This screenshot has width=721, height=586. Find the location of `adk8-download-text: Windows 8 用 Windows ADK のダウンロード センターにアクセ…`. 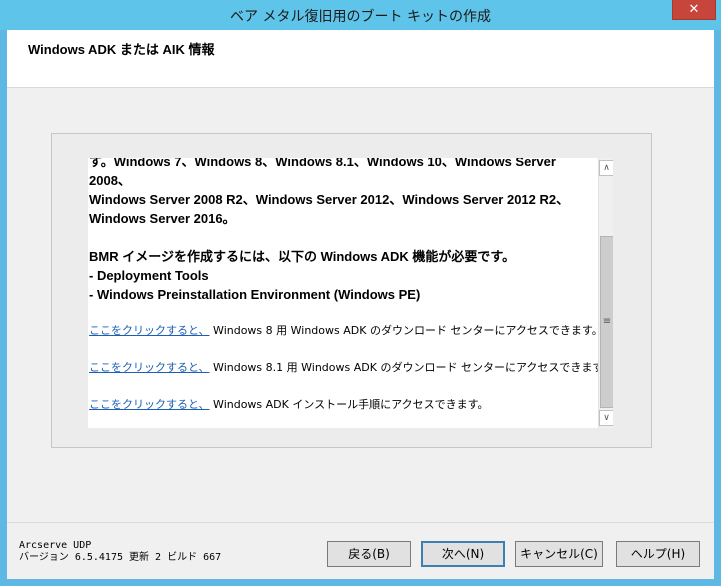

adk8-download-text: Windows 8 用 Windows ADK のダウンロード センターにアクセ… is located at coordinates (406, 330).